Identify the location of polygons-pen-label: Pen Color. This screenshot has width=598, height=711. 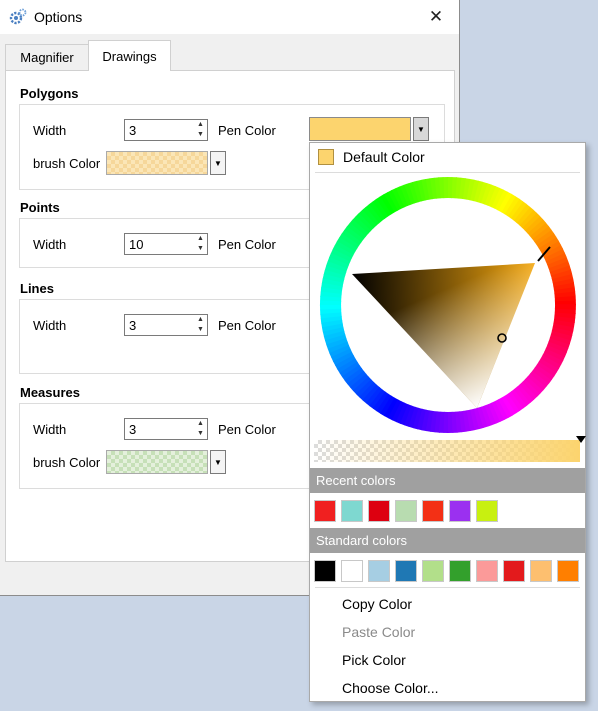
(247, 130).